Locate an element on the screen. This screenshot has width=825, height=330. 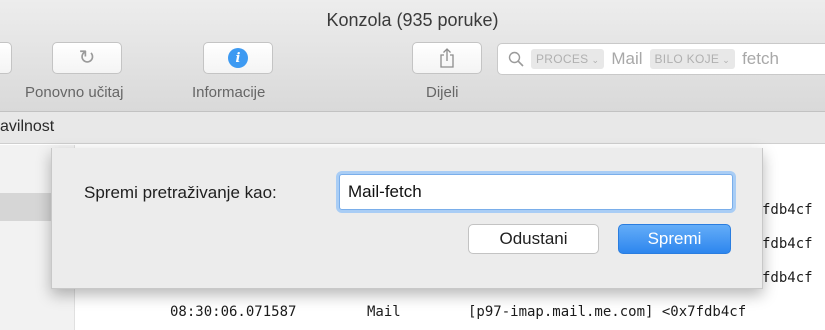
clipped-toolbar-button is located at coordinates (6, 58).